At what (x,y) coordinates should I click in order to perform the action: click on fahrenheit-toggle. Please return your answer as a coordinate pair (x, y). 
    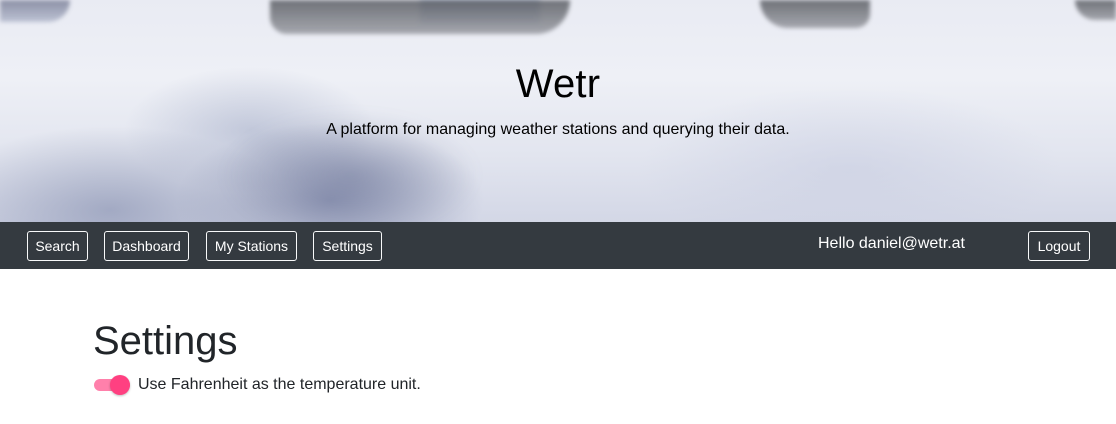
    Looking at the image, I should click on (112, 385).